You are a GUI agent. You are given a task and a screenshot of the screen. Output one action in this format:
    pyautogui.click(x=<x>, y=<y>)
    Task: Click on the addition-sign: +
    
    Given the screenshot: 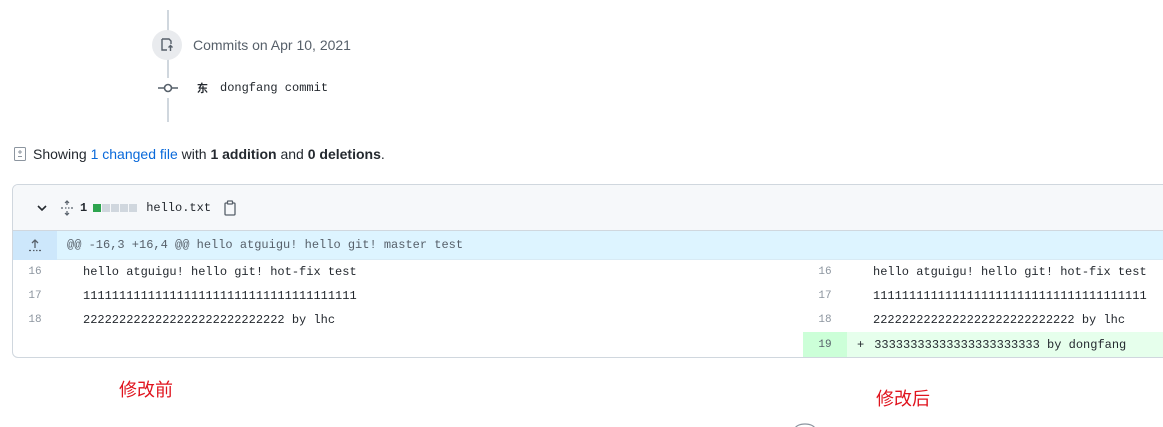 What is the action you would take?
    pyautogui.click(x=861, y=345)
    